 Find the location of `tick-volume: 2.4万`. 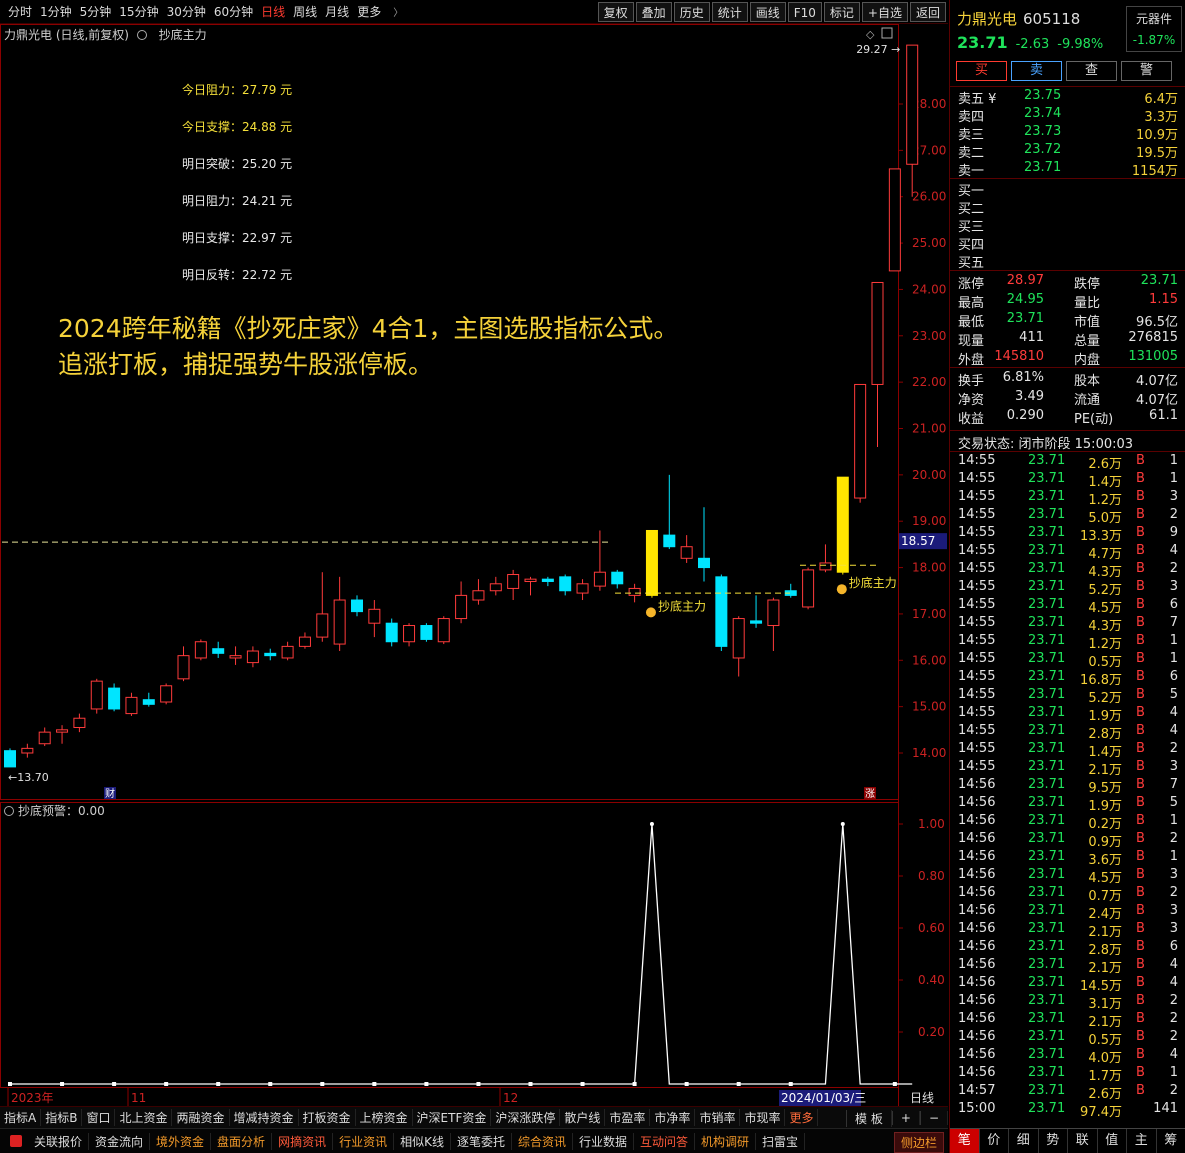

tick-volume: 2.4万 is located at coordinates (1105, 914).